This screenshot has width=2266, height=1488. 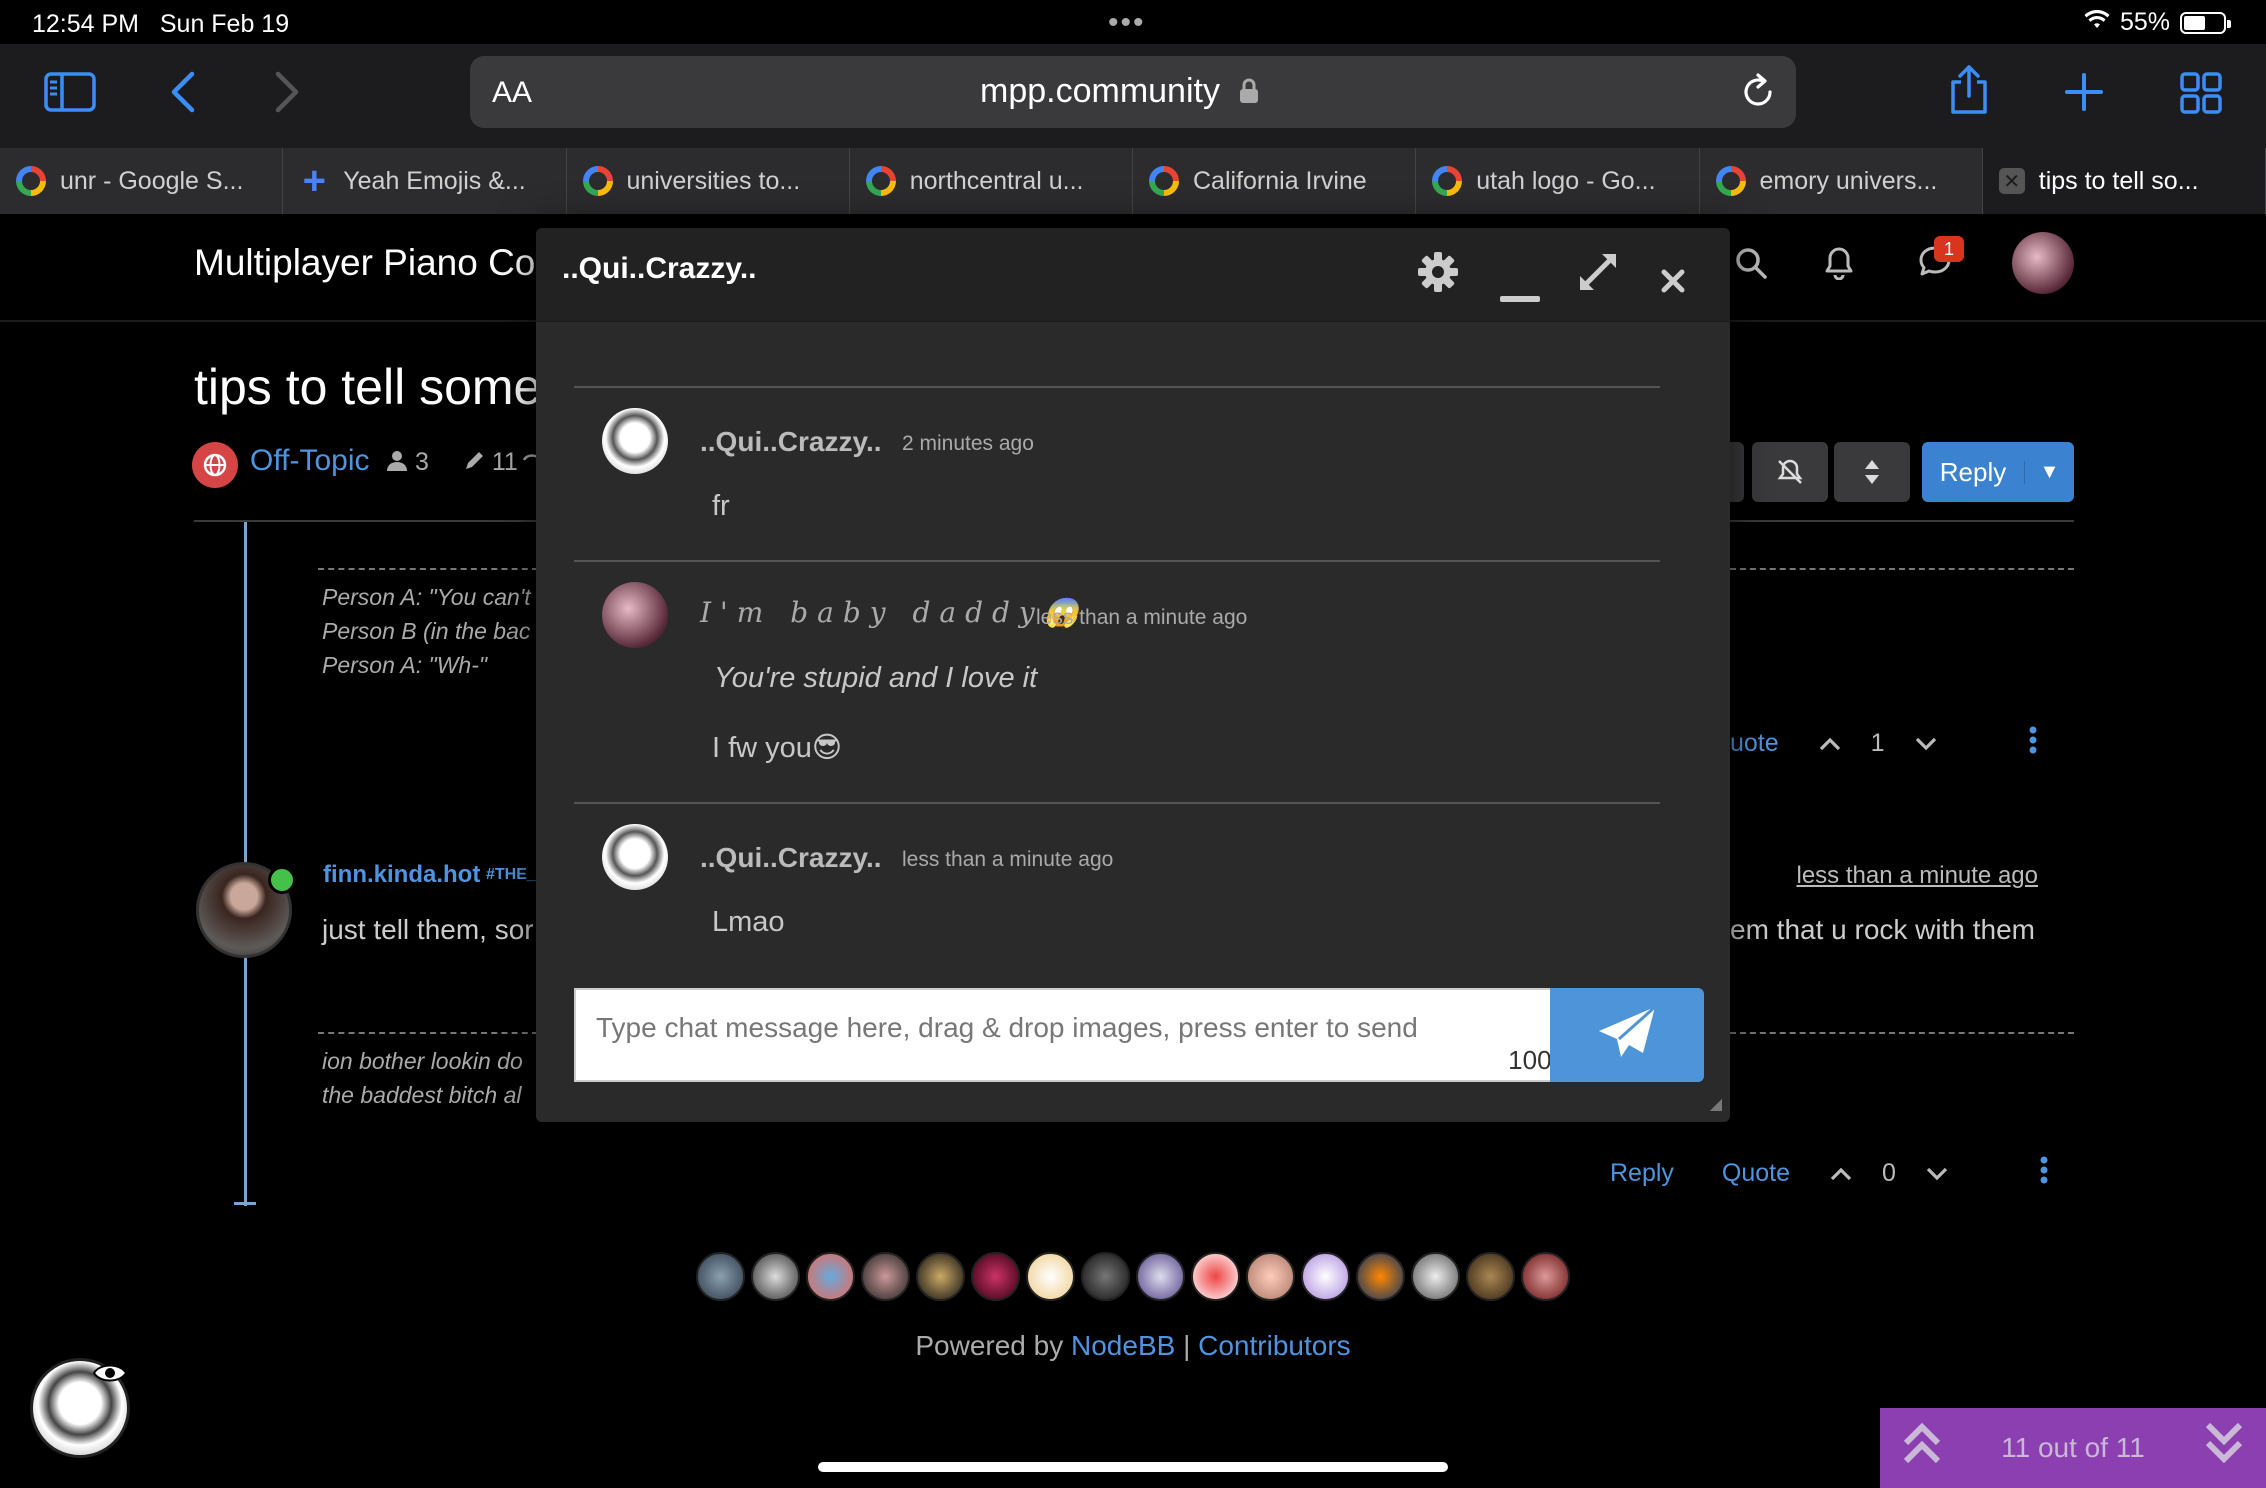 I want to click on caret-down-icon: ▼, so click(x=2049, y=472).